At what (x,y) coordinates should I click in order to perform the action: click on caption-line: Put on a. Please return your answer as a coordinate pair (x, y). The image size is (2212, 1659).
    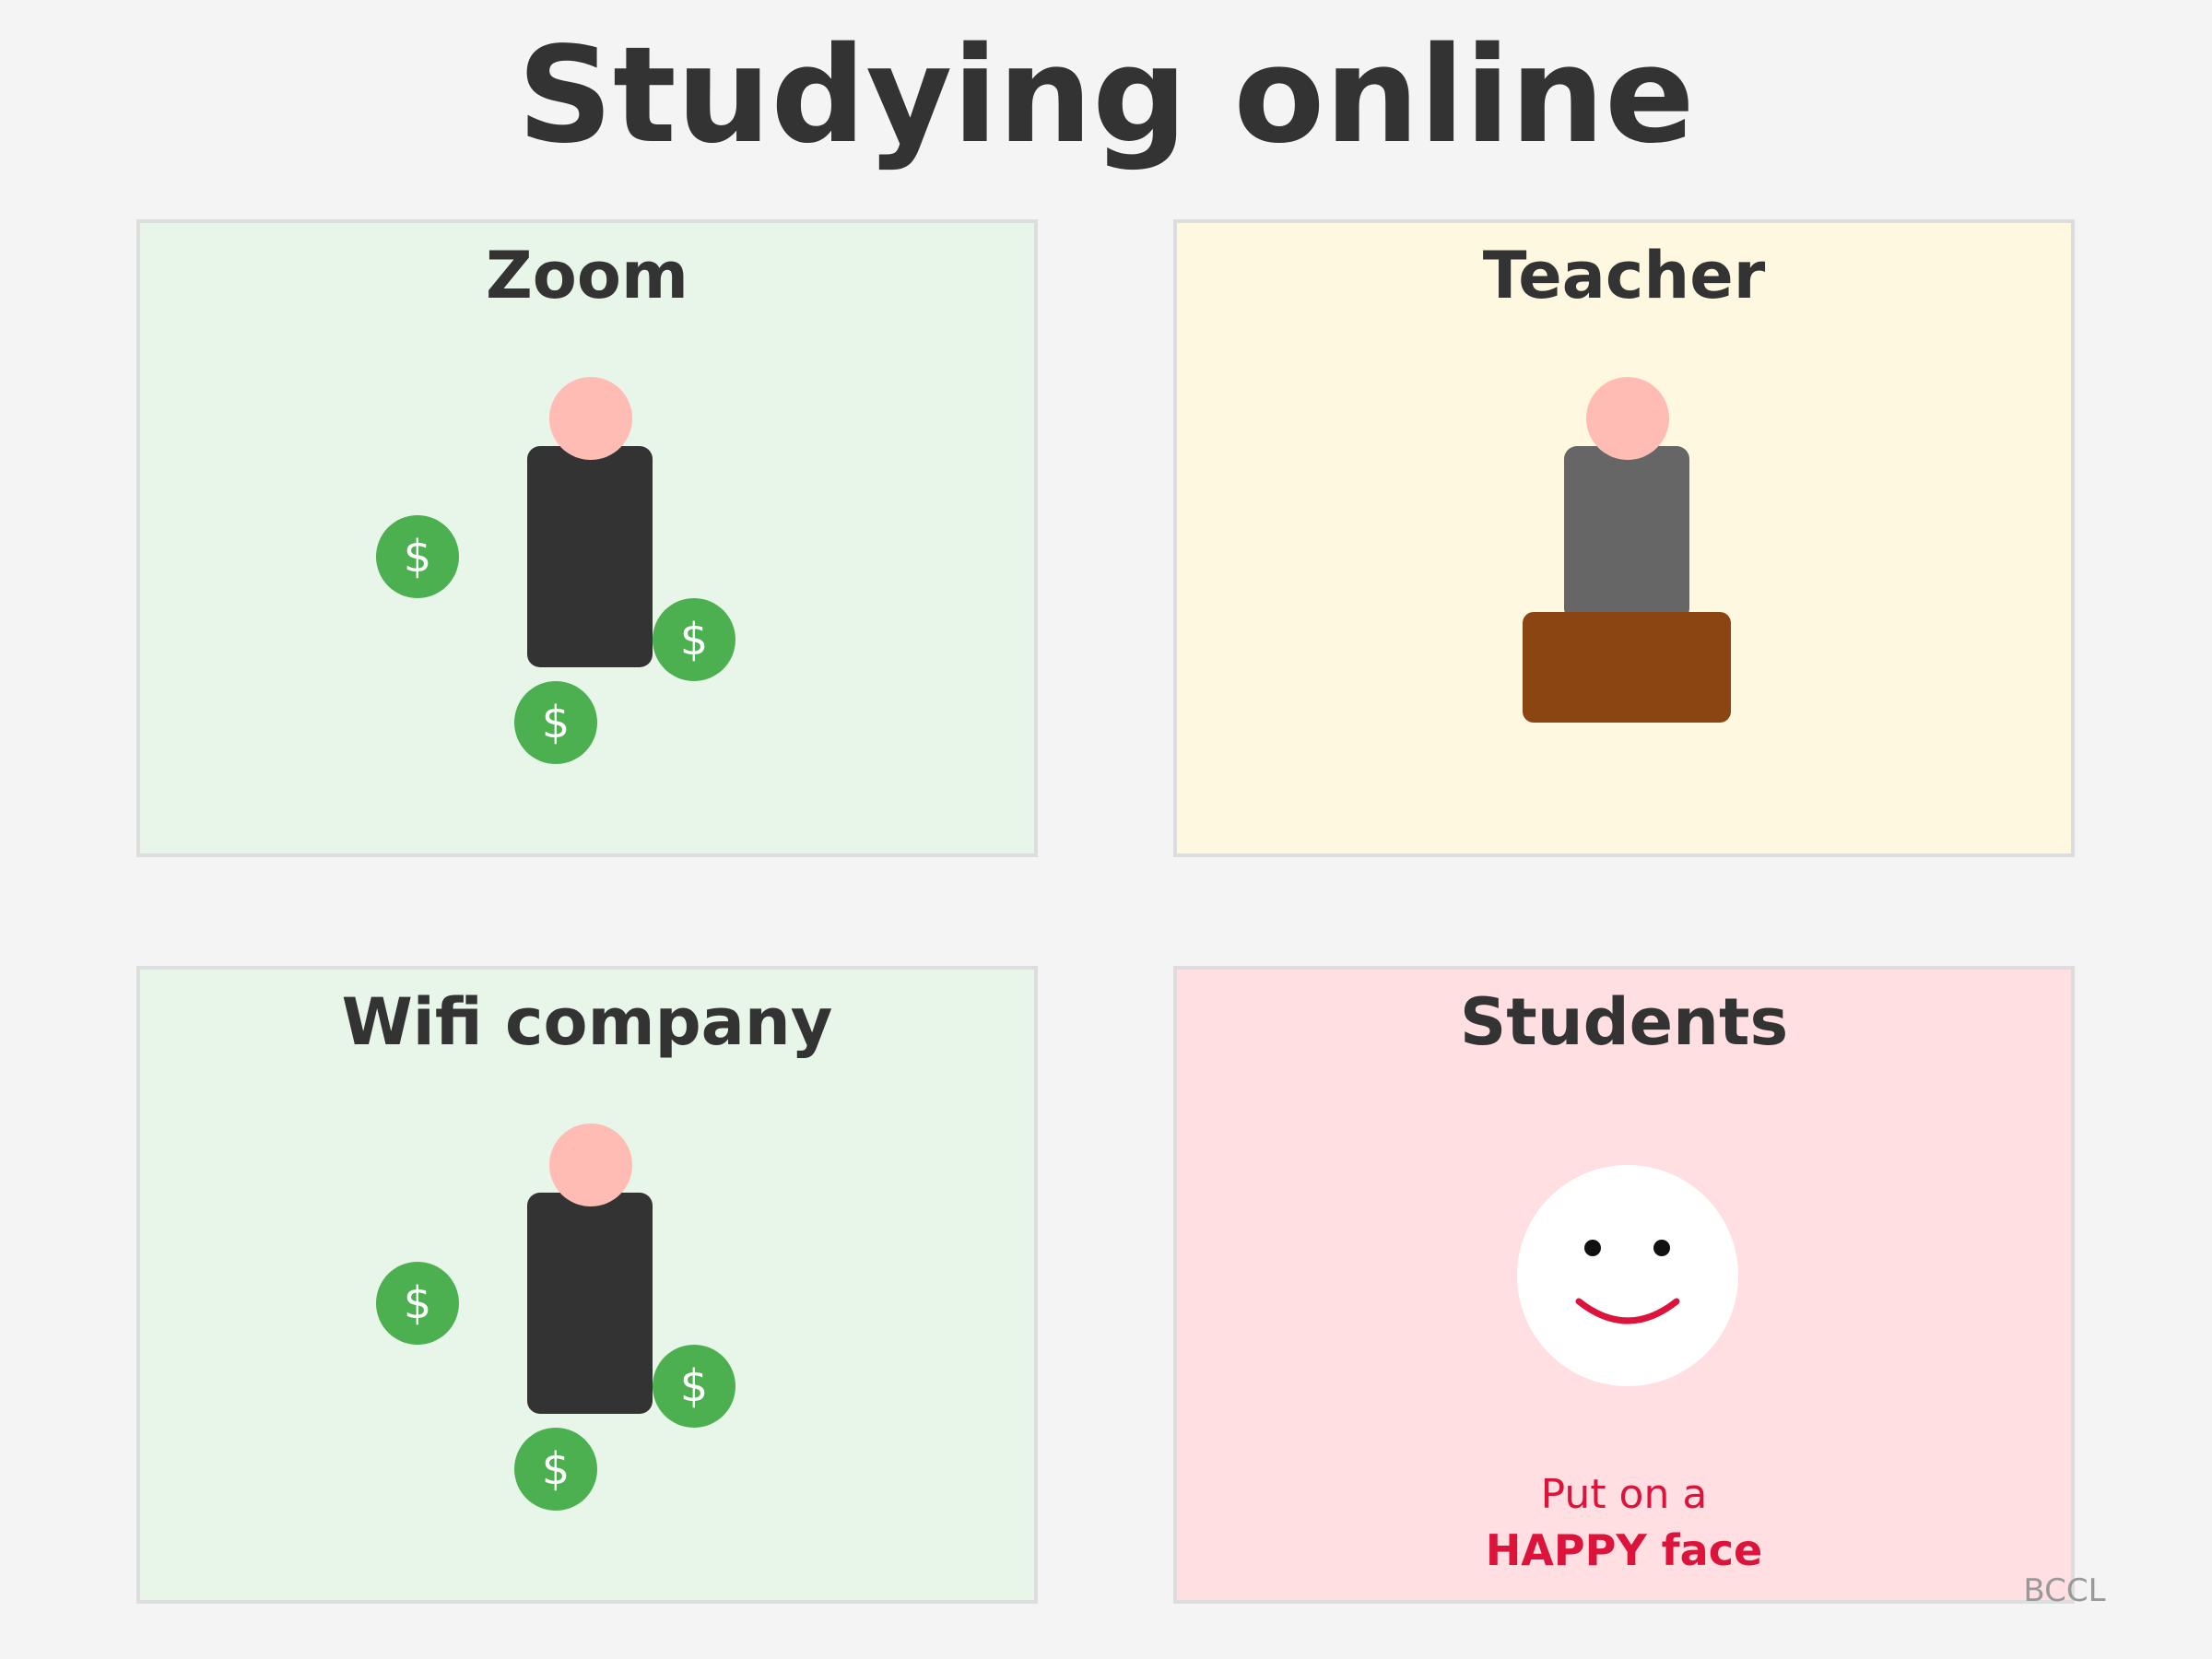
    Looking at the image, I should click on (1624, 1494).